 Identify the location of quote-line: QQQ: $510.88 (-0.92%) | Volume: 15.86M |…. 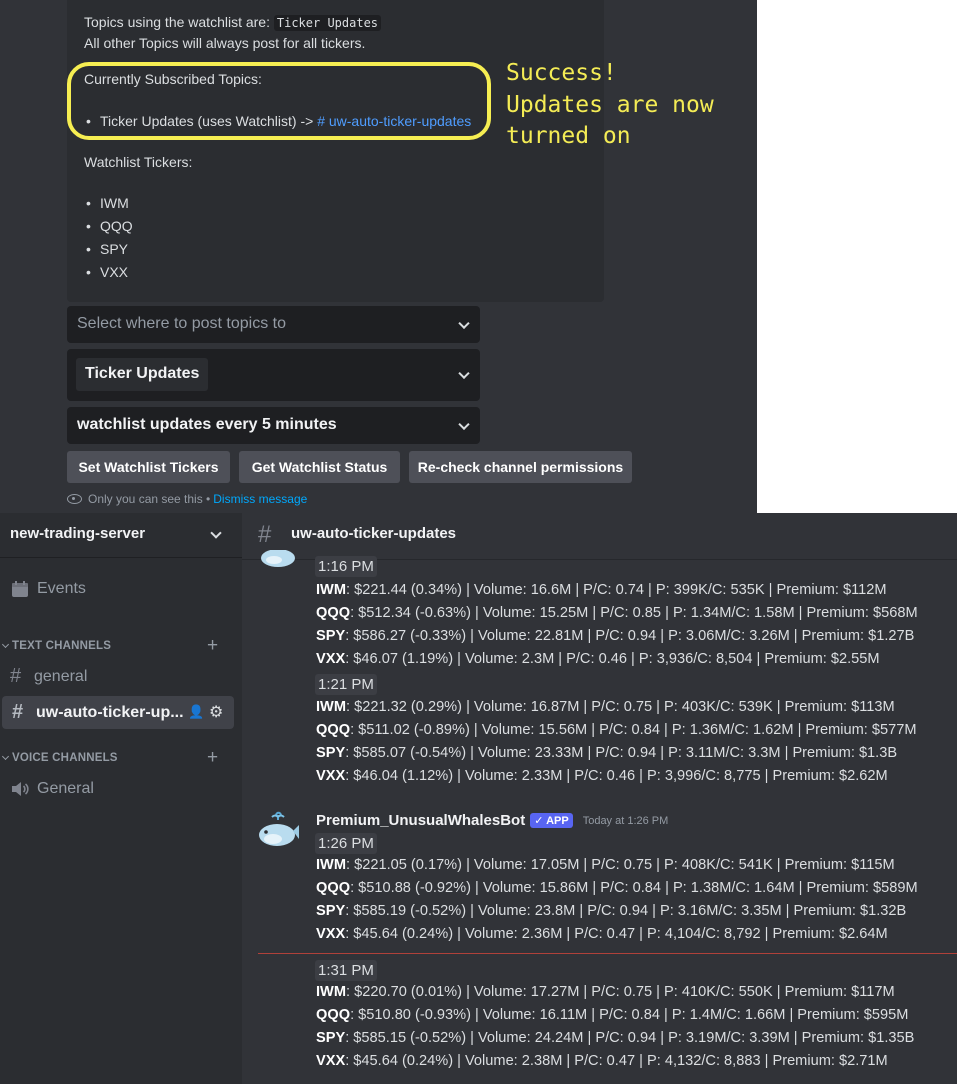
(617, 888).